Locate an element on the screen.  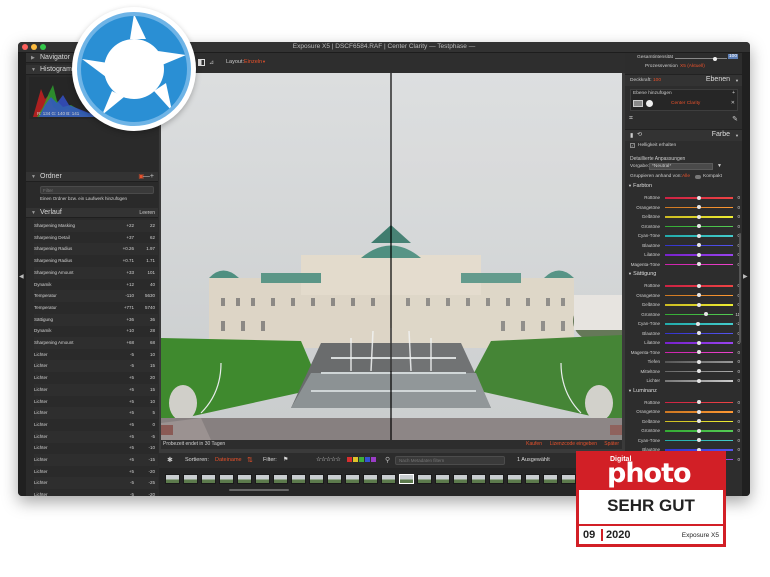
history-row: Lichter -5 -20 is located at coordinates (96, 492).